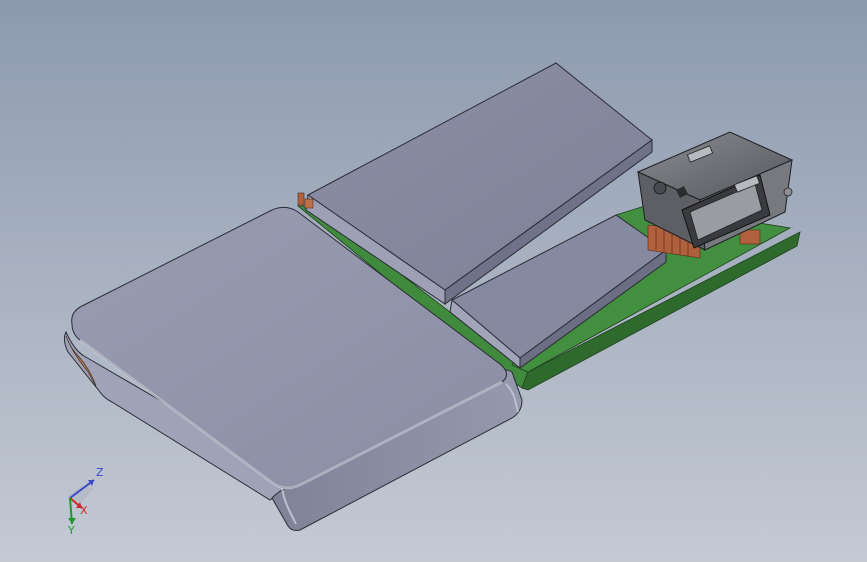  I want to click on x-axis-label: X, so click(84, 510).